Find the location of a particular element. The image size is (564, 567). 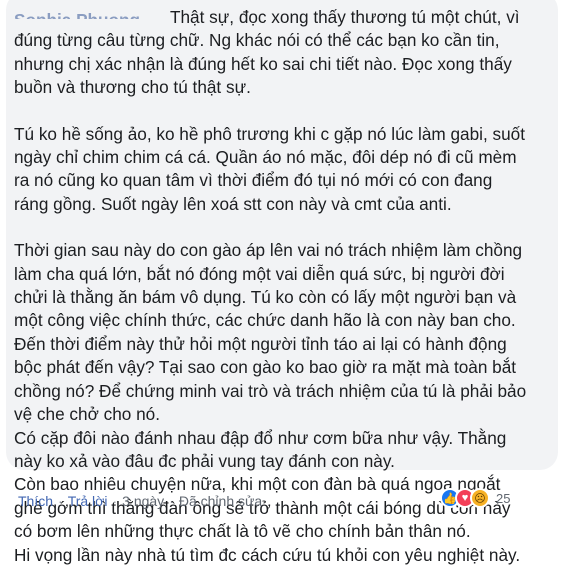

like-link: Thích is located at coordinates (35, 501).